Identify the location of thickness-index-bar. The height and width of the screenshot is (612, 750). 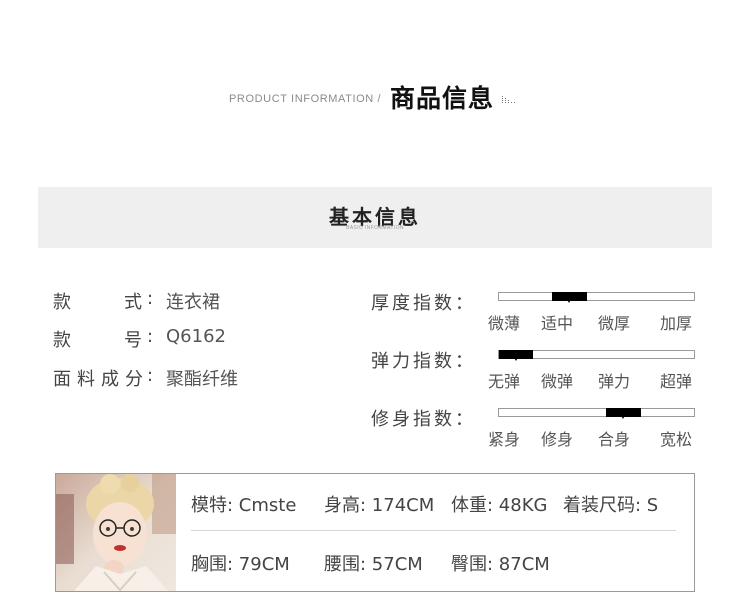
(596, 296).